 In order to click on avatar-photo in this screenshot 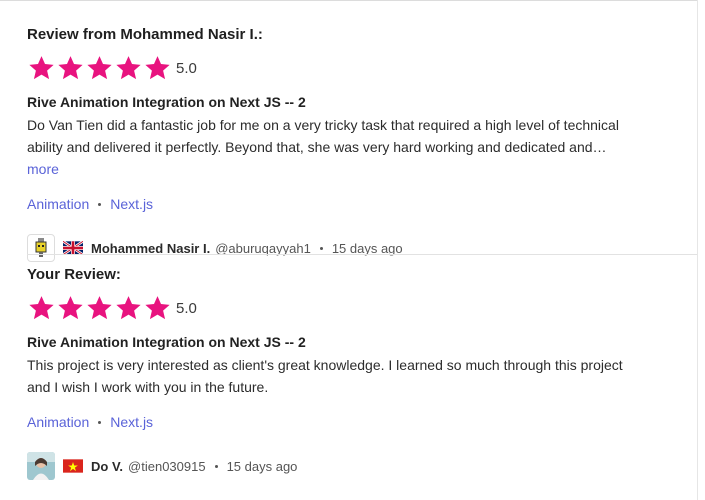, I will do `click(41, 466)`.